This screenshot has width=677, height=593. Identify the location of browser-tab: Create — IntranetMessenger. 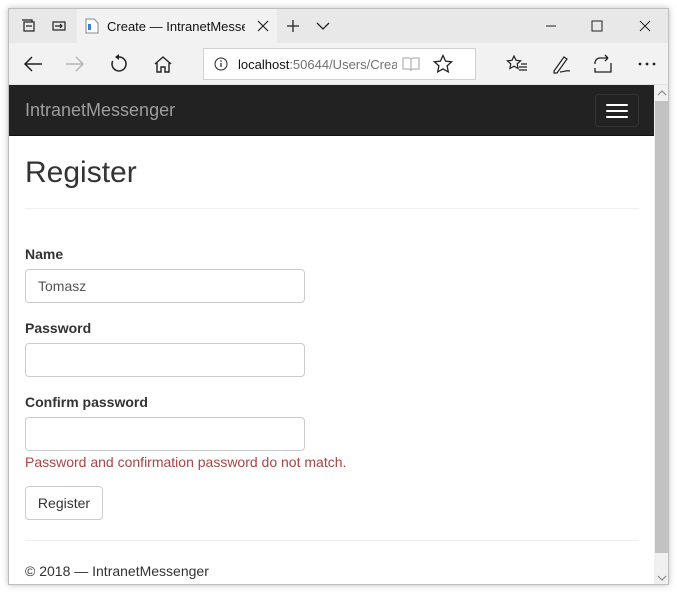
(177, 26).